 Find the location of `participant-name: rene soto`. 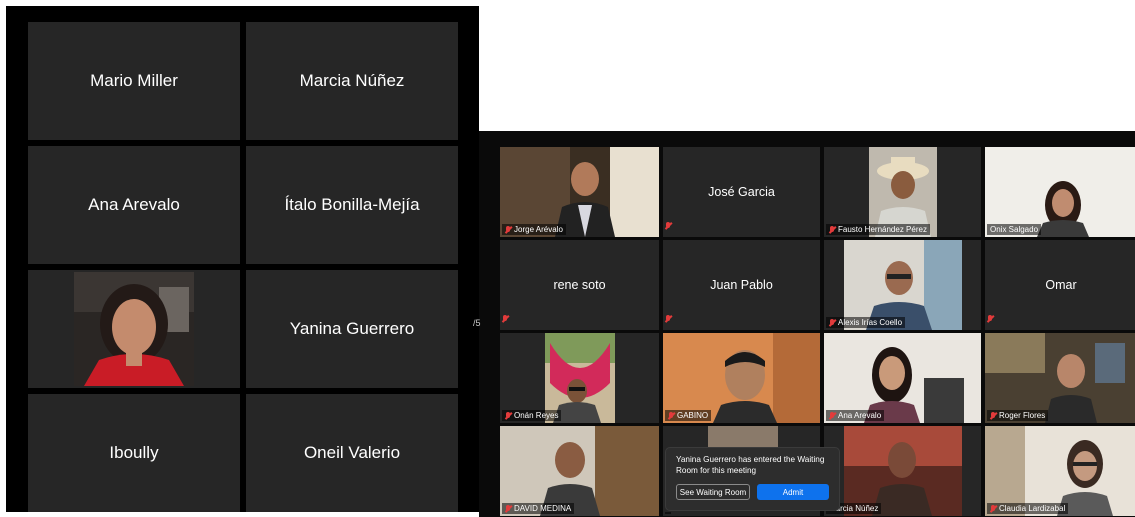

participant-name: rene soto is located at coordinates (579, 285).